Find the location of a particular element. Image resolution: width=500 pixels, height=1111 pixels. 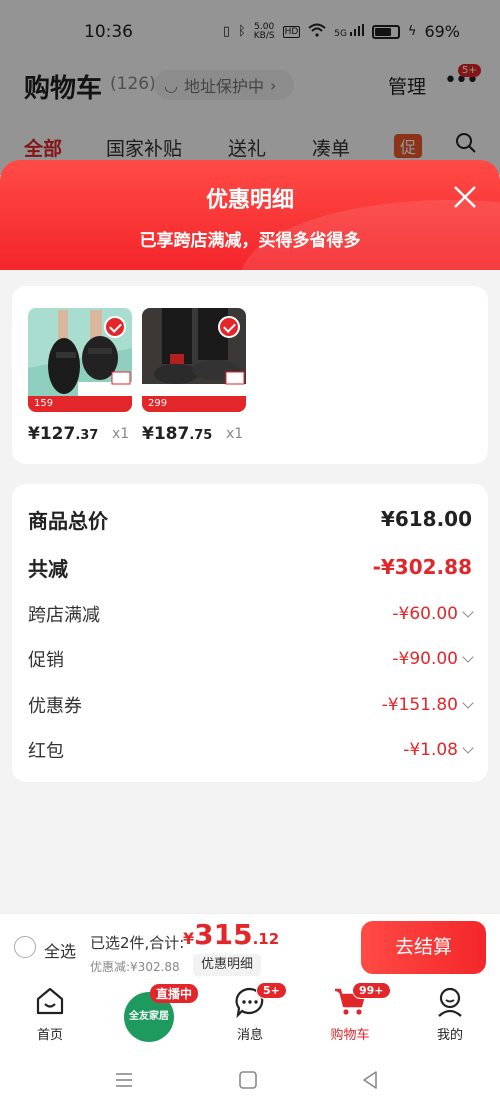

summary-item-label: 促销 is located at coordinates (46, 660).